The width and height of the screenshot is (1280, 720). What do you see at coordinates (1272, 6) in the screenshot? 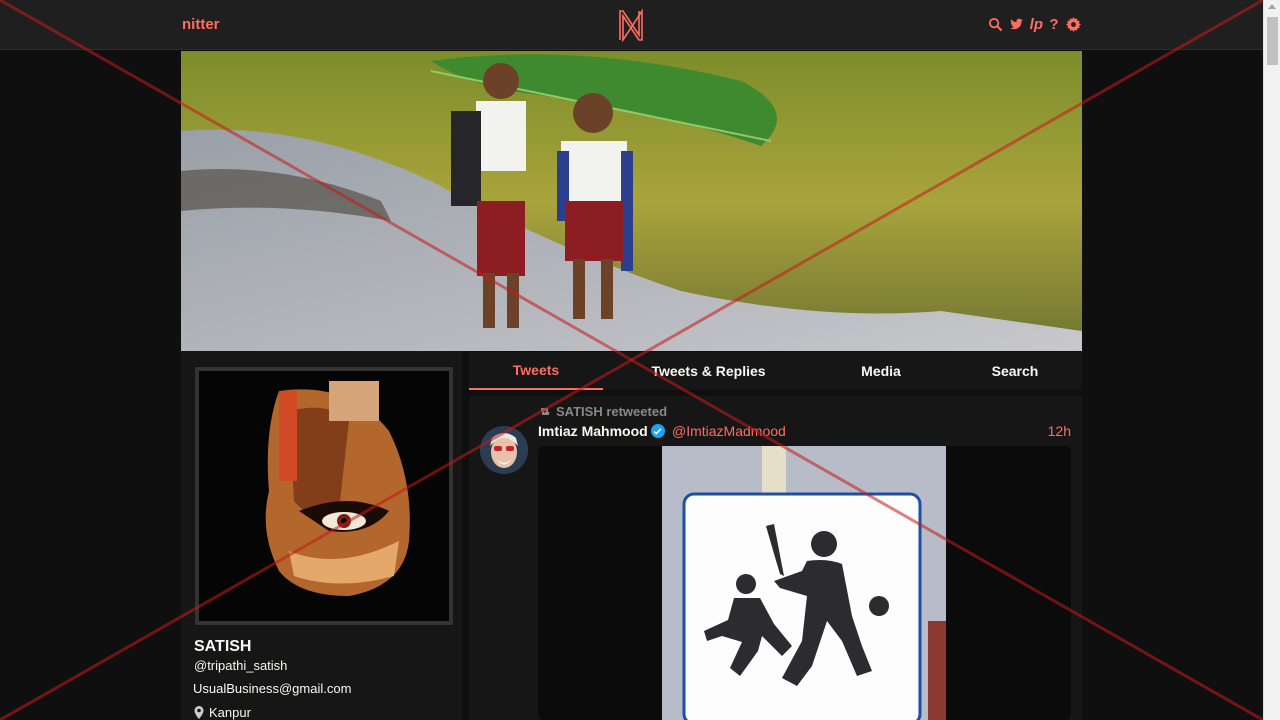
I see `scroll-up-arrow-icon` at bounding box center [1272, 6].